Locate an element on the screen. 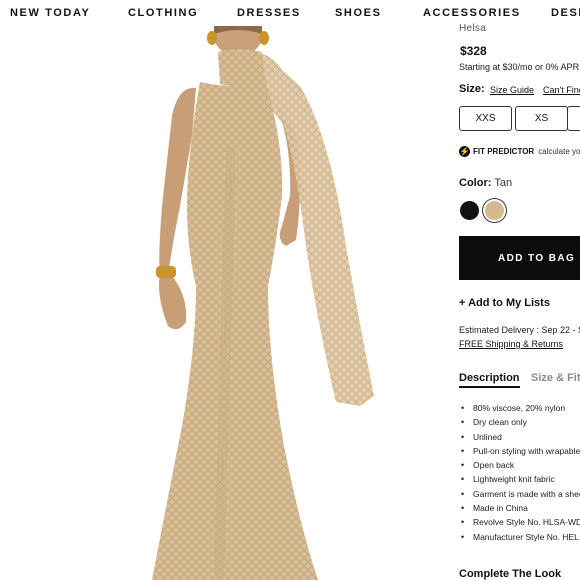 The image size is (580, 580). estimated-delivery: Estimated Delivery : Sep 22 - Sep 25 is located at coordinates (519, 330).